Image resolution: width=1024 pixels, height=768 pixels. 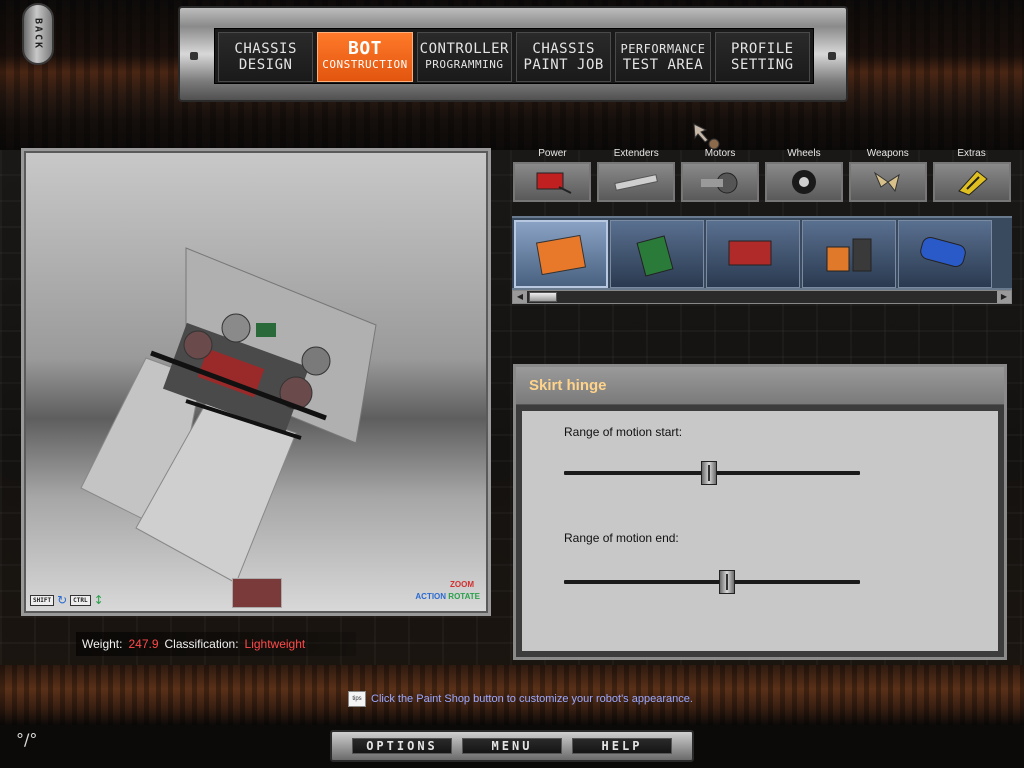 I want to click on back-button: BACK, so click(x=38, y=34).